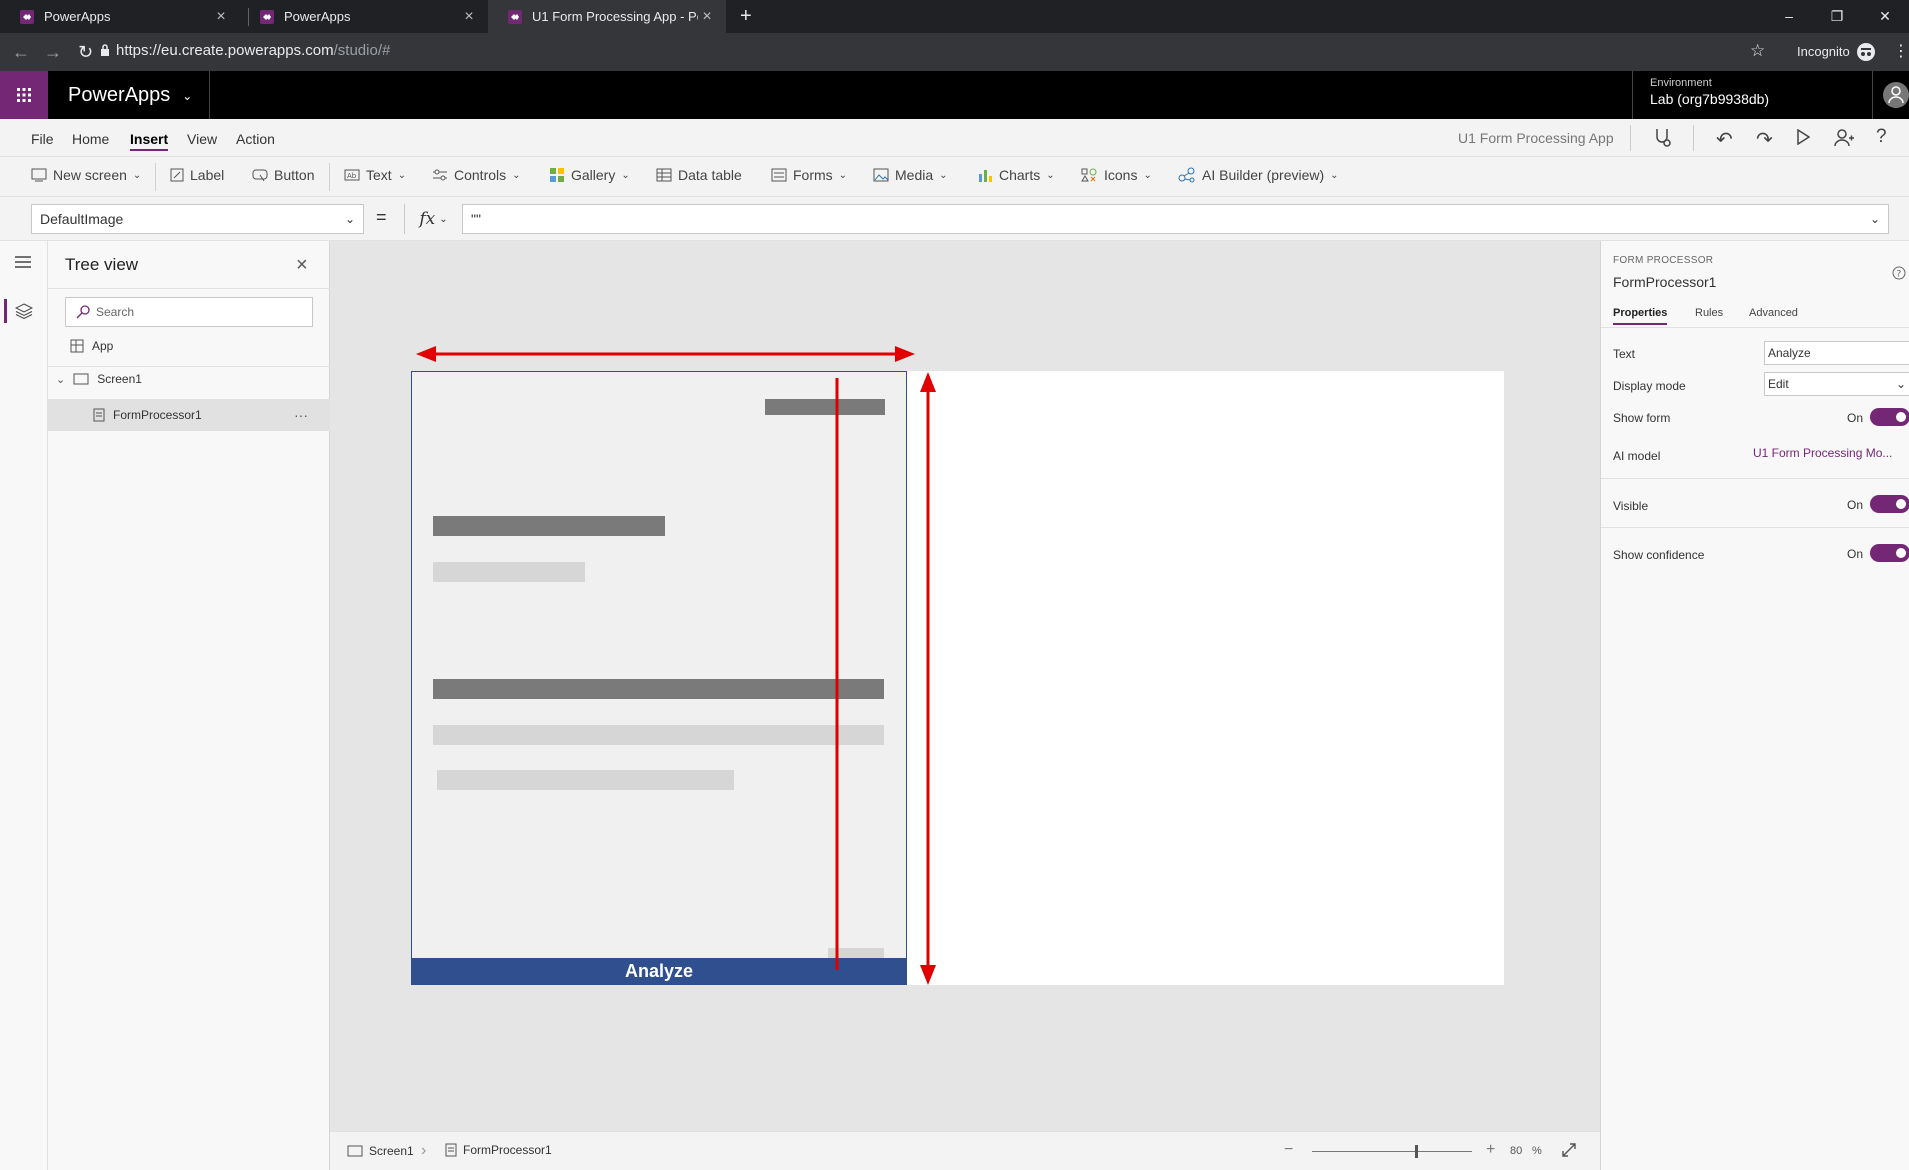 The height and width of the screenshot is (1170, 1909). I want to click on gallery-dropdown: Gallery ⌄, so click(589, 175).